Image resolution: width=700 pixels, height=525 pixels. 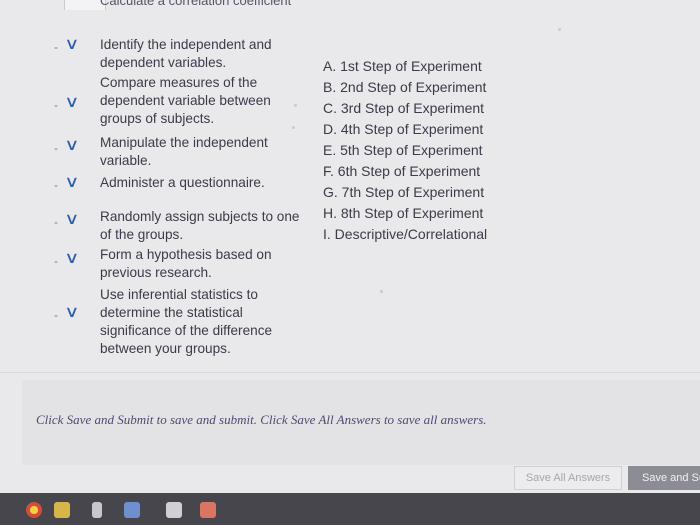 I want to click on prompt-text: Administer a questionnaire., so click(x=182, y=182).